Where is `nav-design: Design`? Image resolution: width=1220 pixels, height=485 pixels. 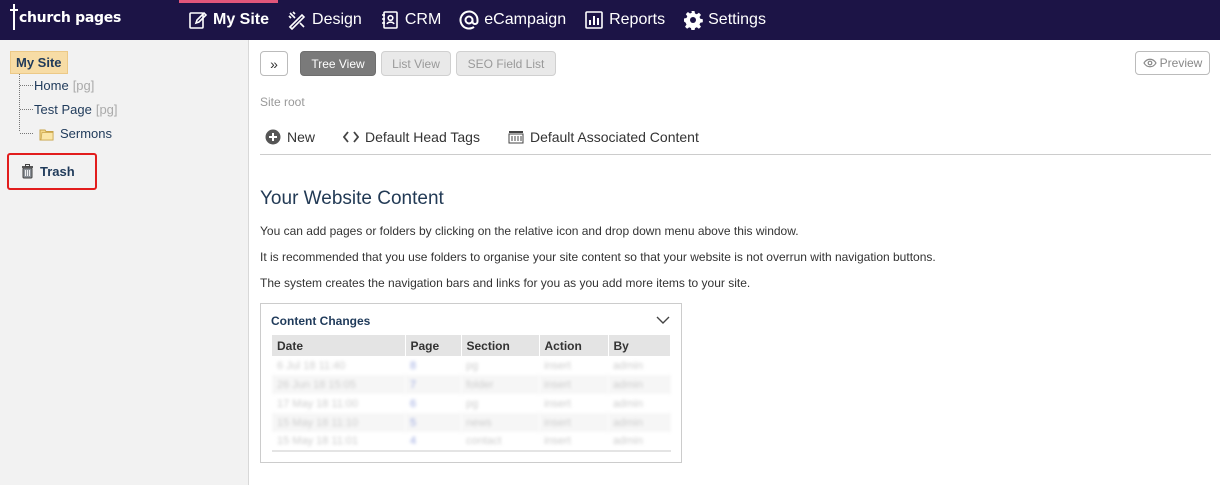 nav-design: Design is located at coordinates (324, 20).